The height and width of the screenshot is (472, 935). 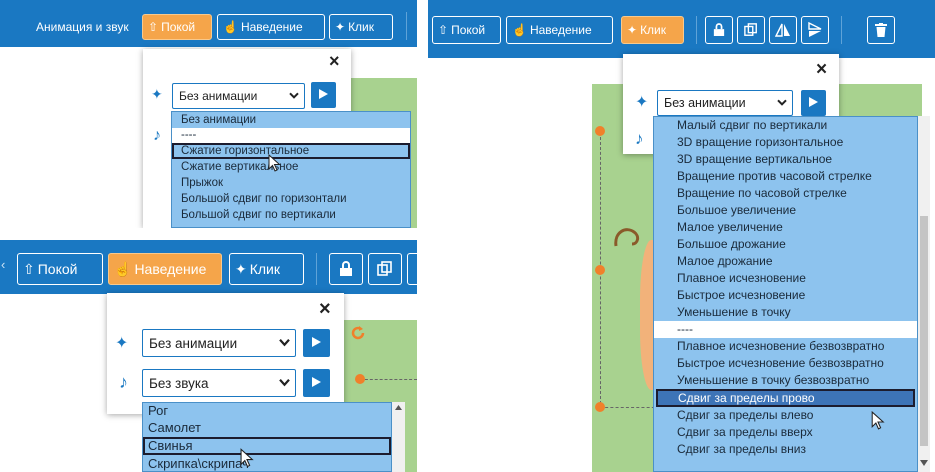 I want to click on list-item: Прыжок, so click(x=291, y=183).